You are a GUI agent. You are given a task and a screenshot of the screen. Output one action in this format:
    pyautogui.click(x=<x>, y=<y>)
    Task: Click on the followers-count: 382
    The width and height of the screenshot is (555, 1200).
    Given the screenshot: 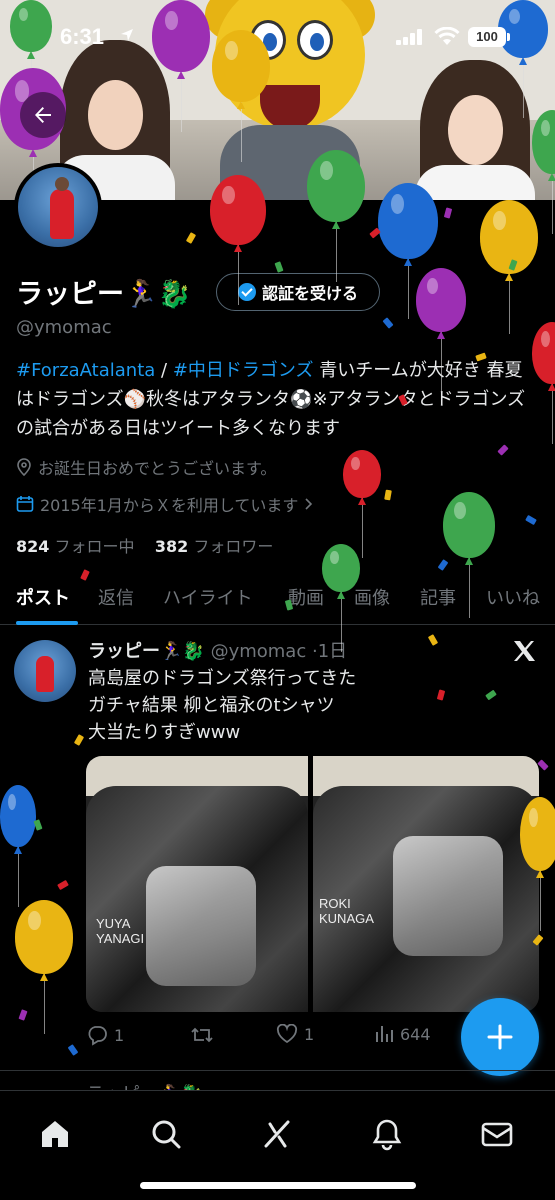 What is the action you would take?
    pyautogui.click(x=171, y=546)
    